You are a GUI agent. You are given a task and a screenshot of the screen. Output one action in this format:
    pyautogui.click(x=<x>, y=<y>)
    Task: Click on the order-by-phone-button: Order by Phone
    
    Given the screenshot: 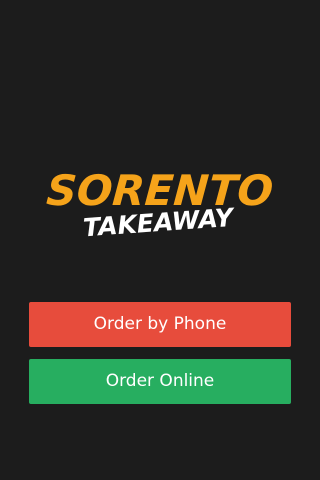 What is the action you would take?
    pyautogui.click(x=160, y=324)
    